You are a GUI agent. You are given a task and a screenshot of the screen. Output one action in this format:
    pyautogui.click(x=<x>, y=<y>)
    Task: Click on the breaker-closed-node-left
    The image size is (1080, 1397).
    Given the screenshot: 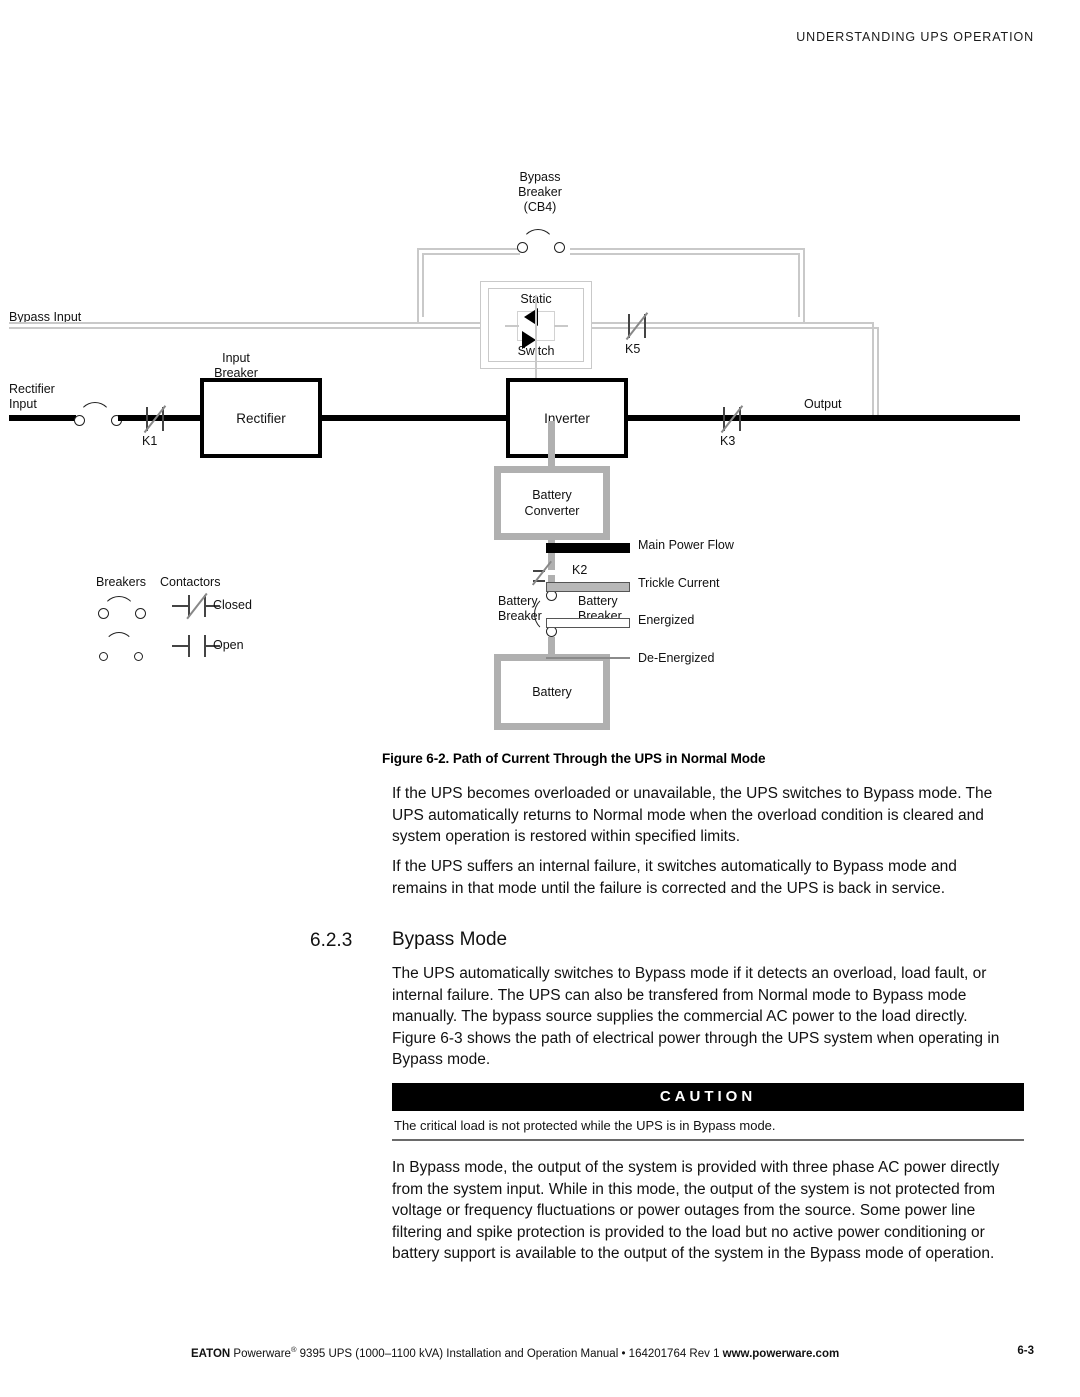 What is the action you would take?
    pyautogui.click(x=103, y=613)
    